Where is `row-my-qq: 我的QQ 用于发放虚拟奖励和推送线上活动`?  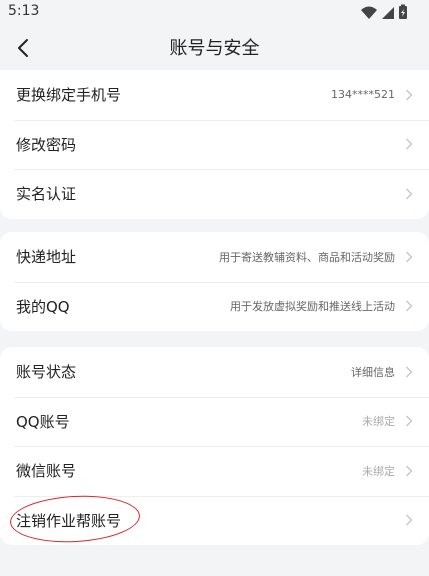
row-my-qq: 我的QQ 用于发放虚拟奖励和推送线上活动 is located at coordinates (214, 306).